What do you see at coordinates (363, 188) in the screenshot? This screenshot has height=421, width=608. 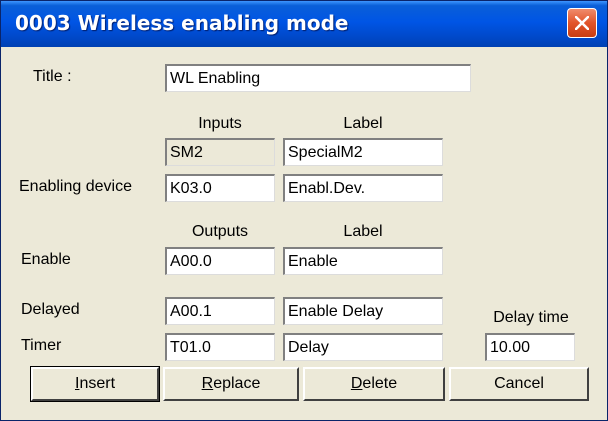 I see `enabling-device-label-field` at bounding box center [363, 188].